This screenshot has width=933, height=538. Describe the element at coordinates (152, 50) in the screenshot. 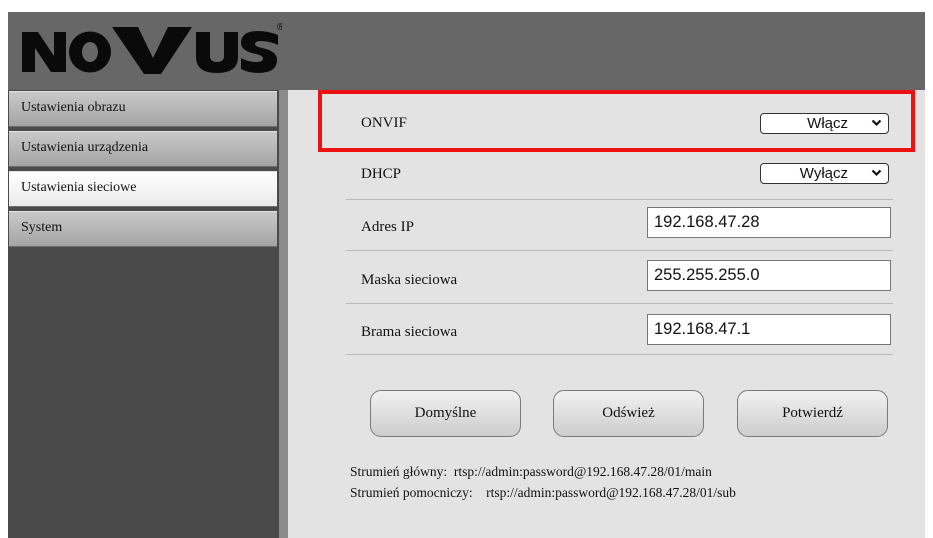

I see `novus-logo: ®` at that location.